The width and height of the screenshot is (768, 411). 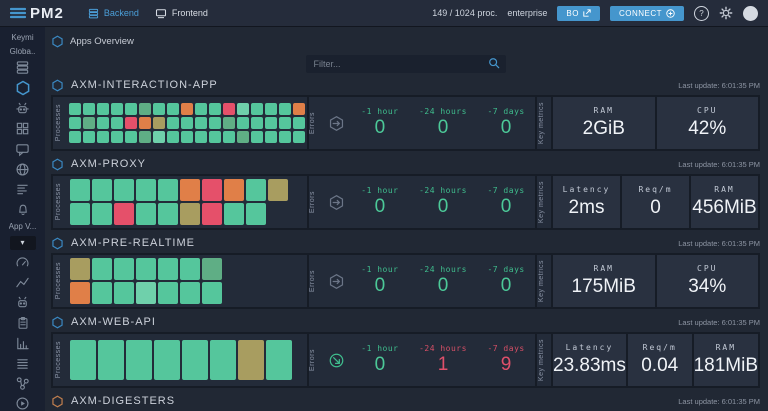 I want to click on tab-backend: Backend, so click(x=113, y=13).